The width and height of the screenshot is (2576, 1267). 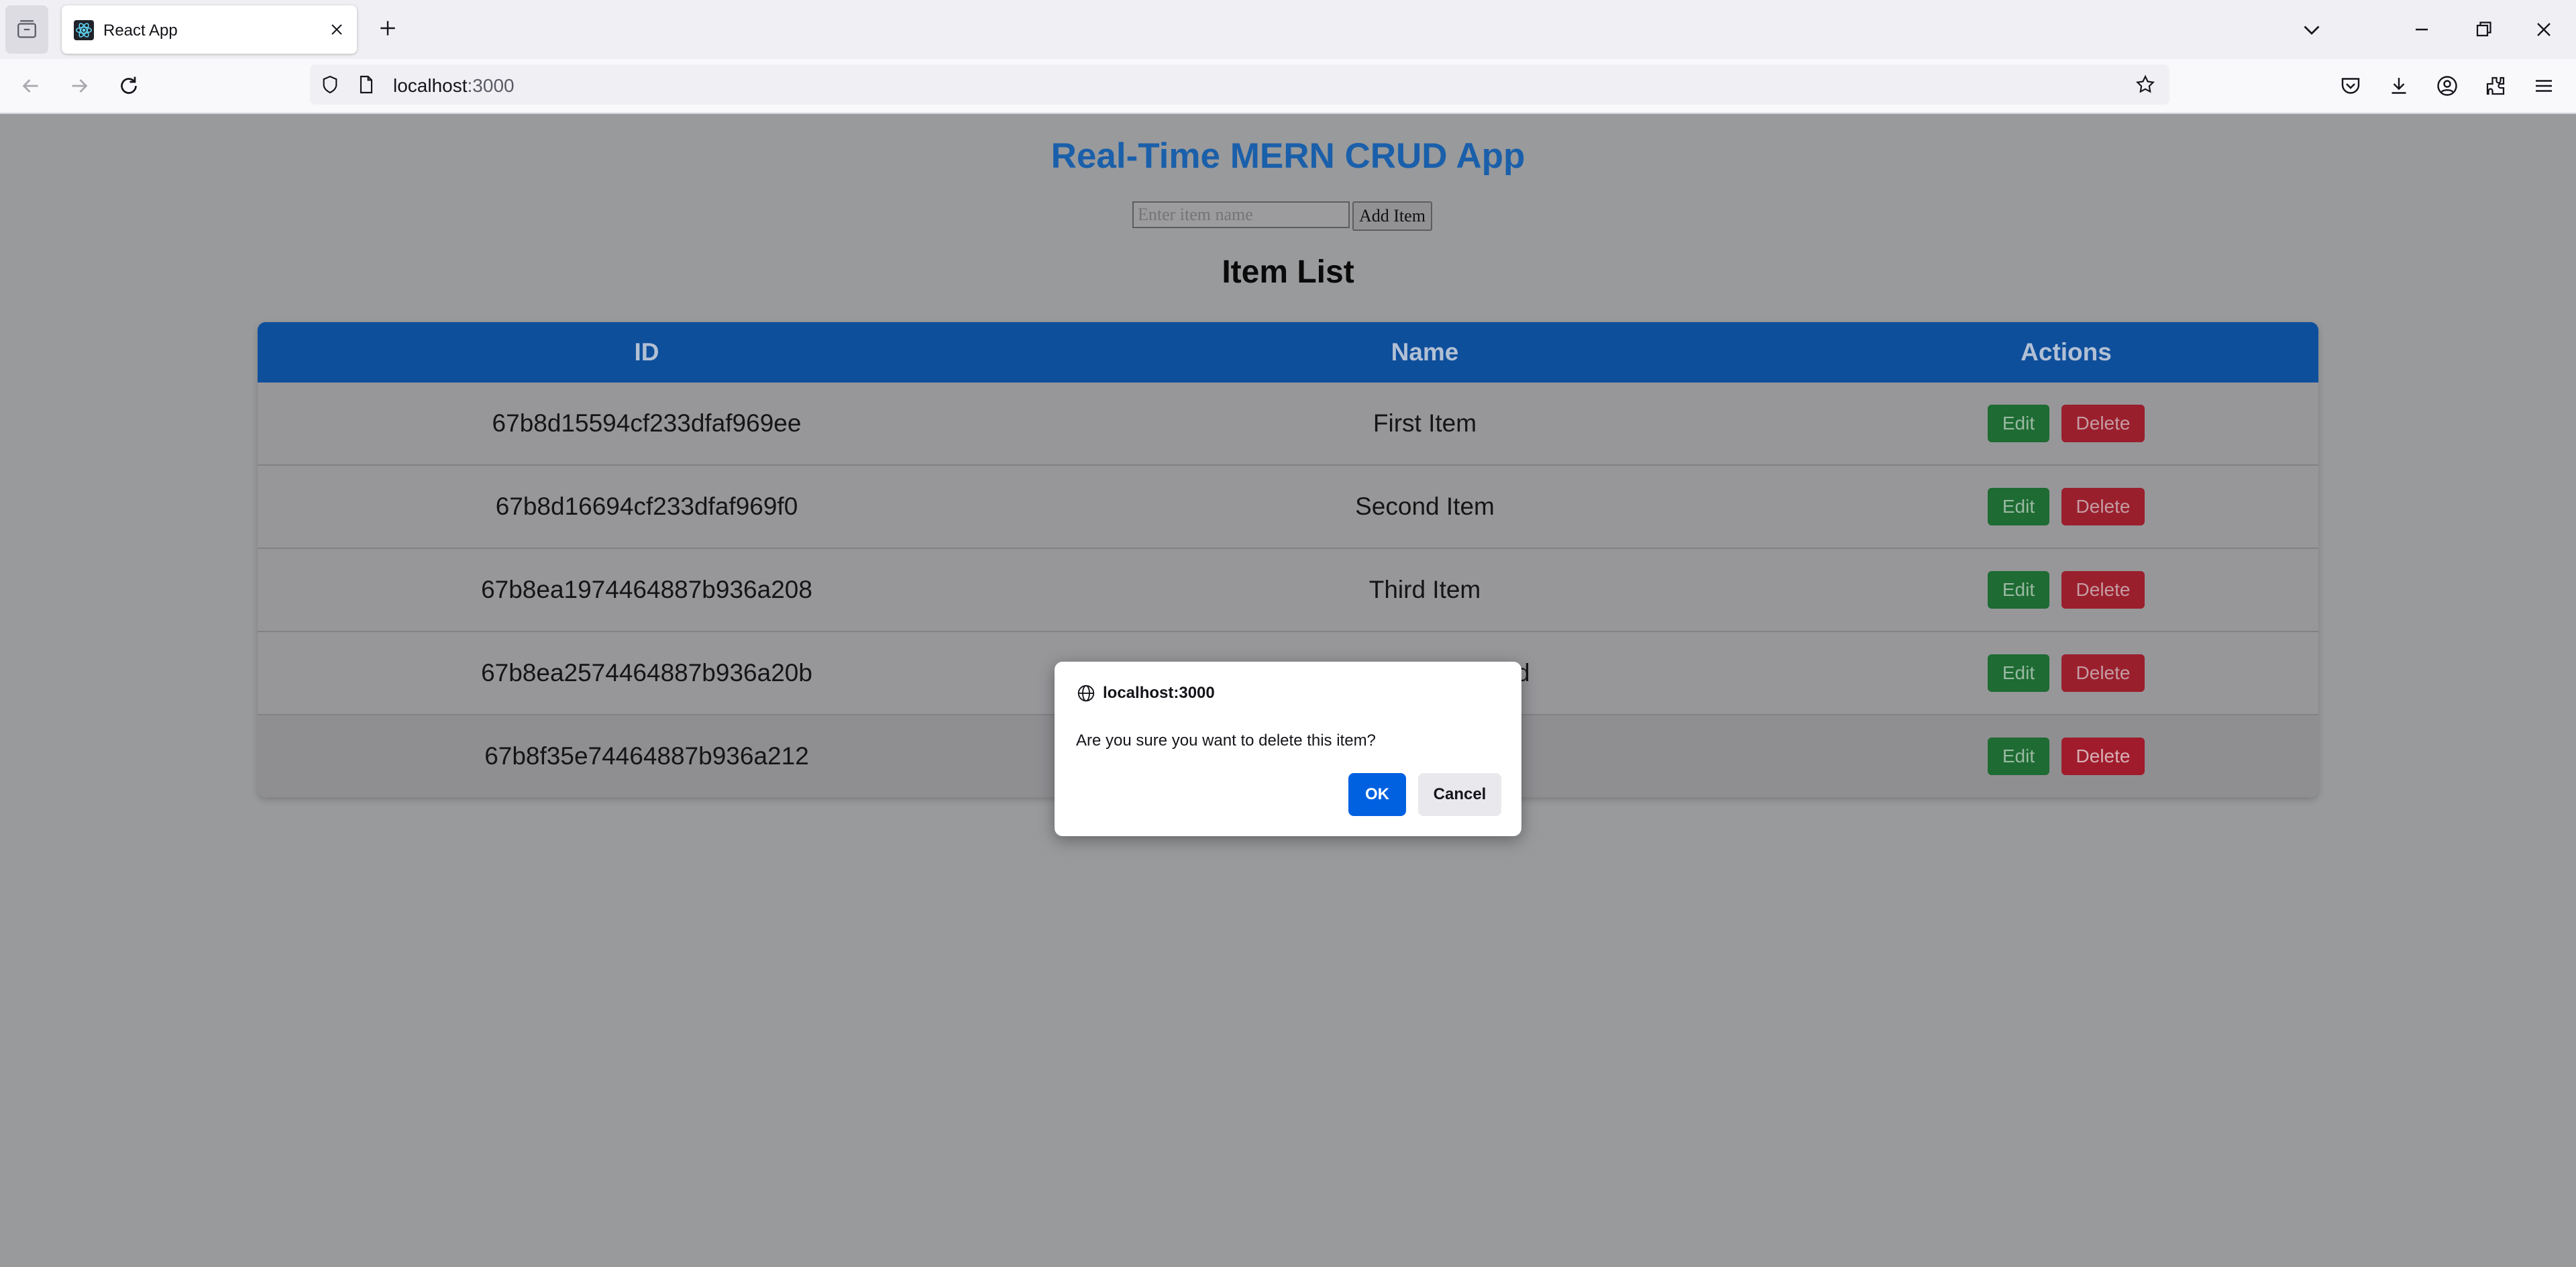 I want to click on header-actions: Actions, so click(x=2066, y=352).